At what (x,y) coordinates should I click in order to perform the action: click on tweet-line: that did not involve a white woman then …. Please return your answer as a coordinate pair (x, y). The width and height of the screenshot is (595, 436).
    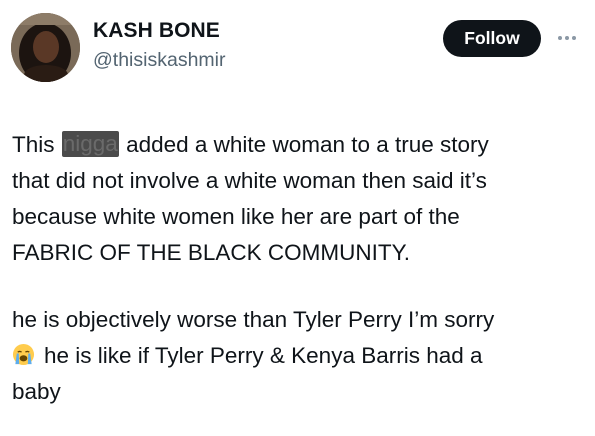
    Looking at the image, I should click on (249, 180).